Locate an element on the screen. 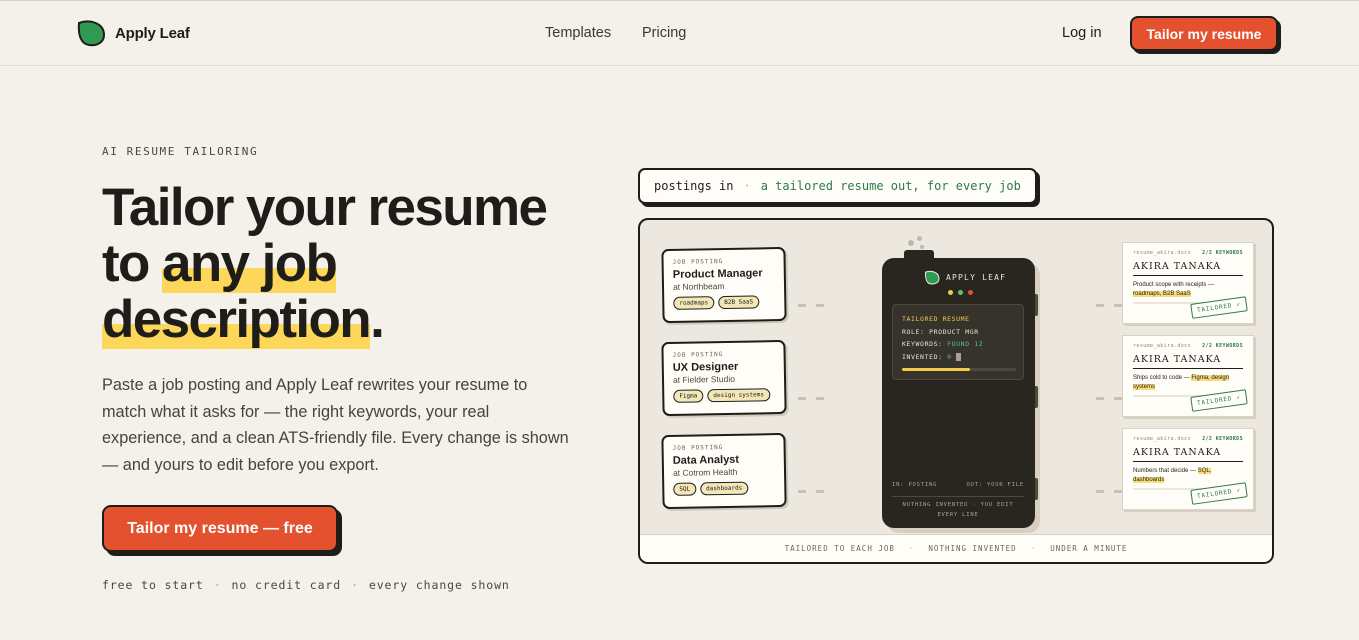  hero-eyebrow: AI RESUME TAILORING is located at coordinates (180, 151).